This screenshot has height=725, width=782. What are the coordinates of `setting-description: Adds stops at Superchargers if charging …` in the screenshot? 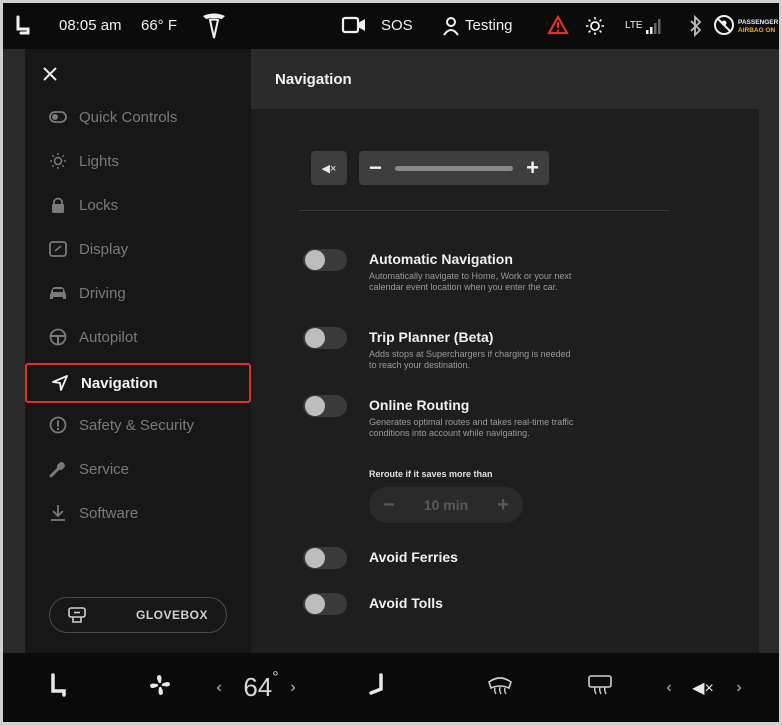 It's located at (470, 359).